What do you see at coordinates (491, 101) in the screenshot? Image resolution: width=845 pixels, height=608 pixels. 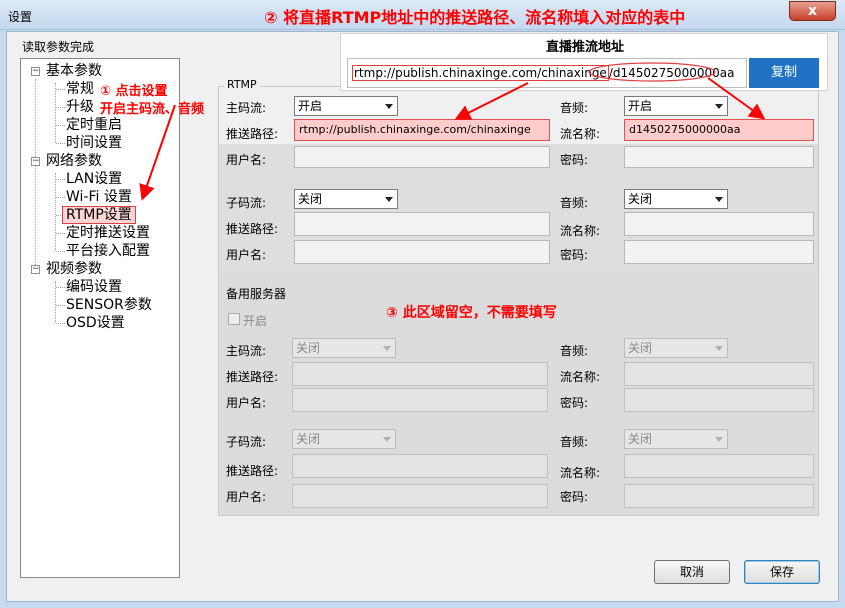 I see `arrow-to-push-path` at bounding box center [491, 101].